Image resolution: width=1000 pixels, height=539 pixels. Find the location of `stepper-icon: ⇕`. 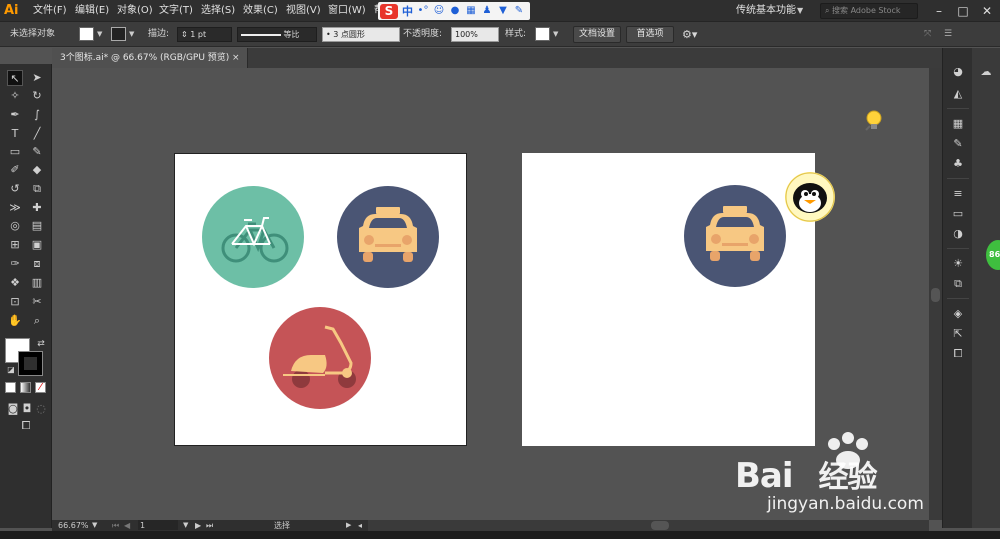

stepper-icon: ⇕ is located at coordinates (185, 34).